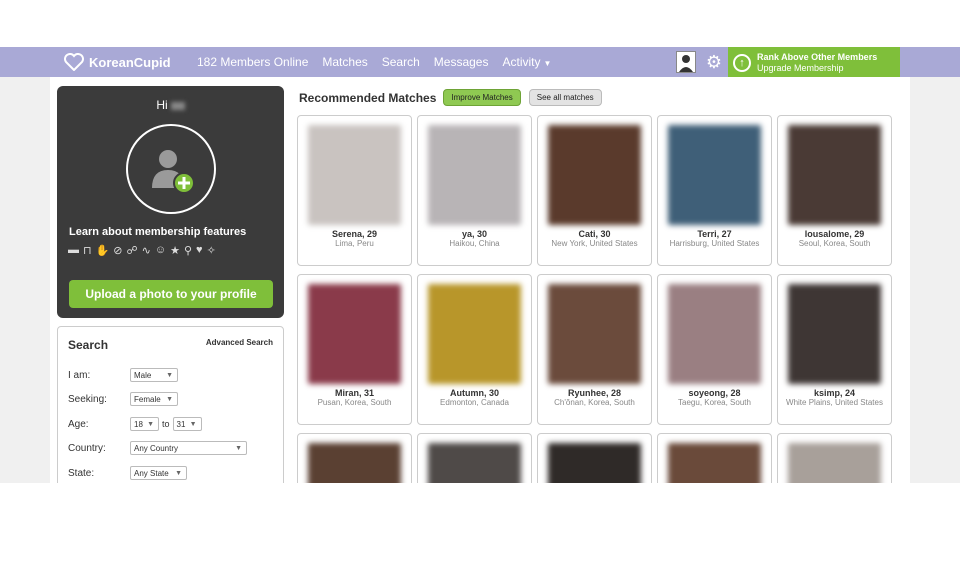 The width and height of the screenshot is (960, 561). I want to click on match-card: Autumn, 30 Edmonton, Canada, so click(474, 349).